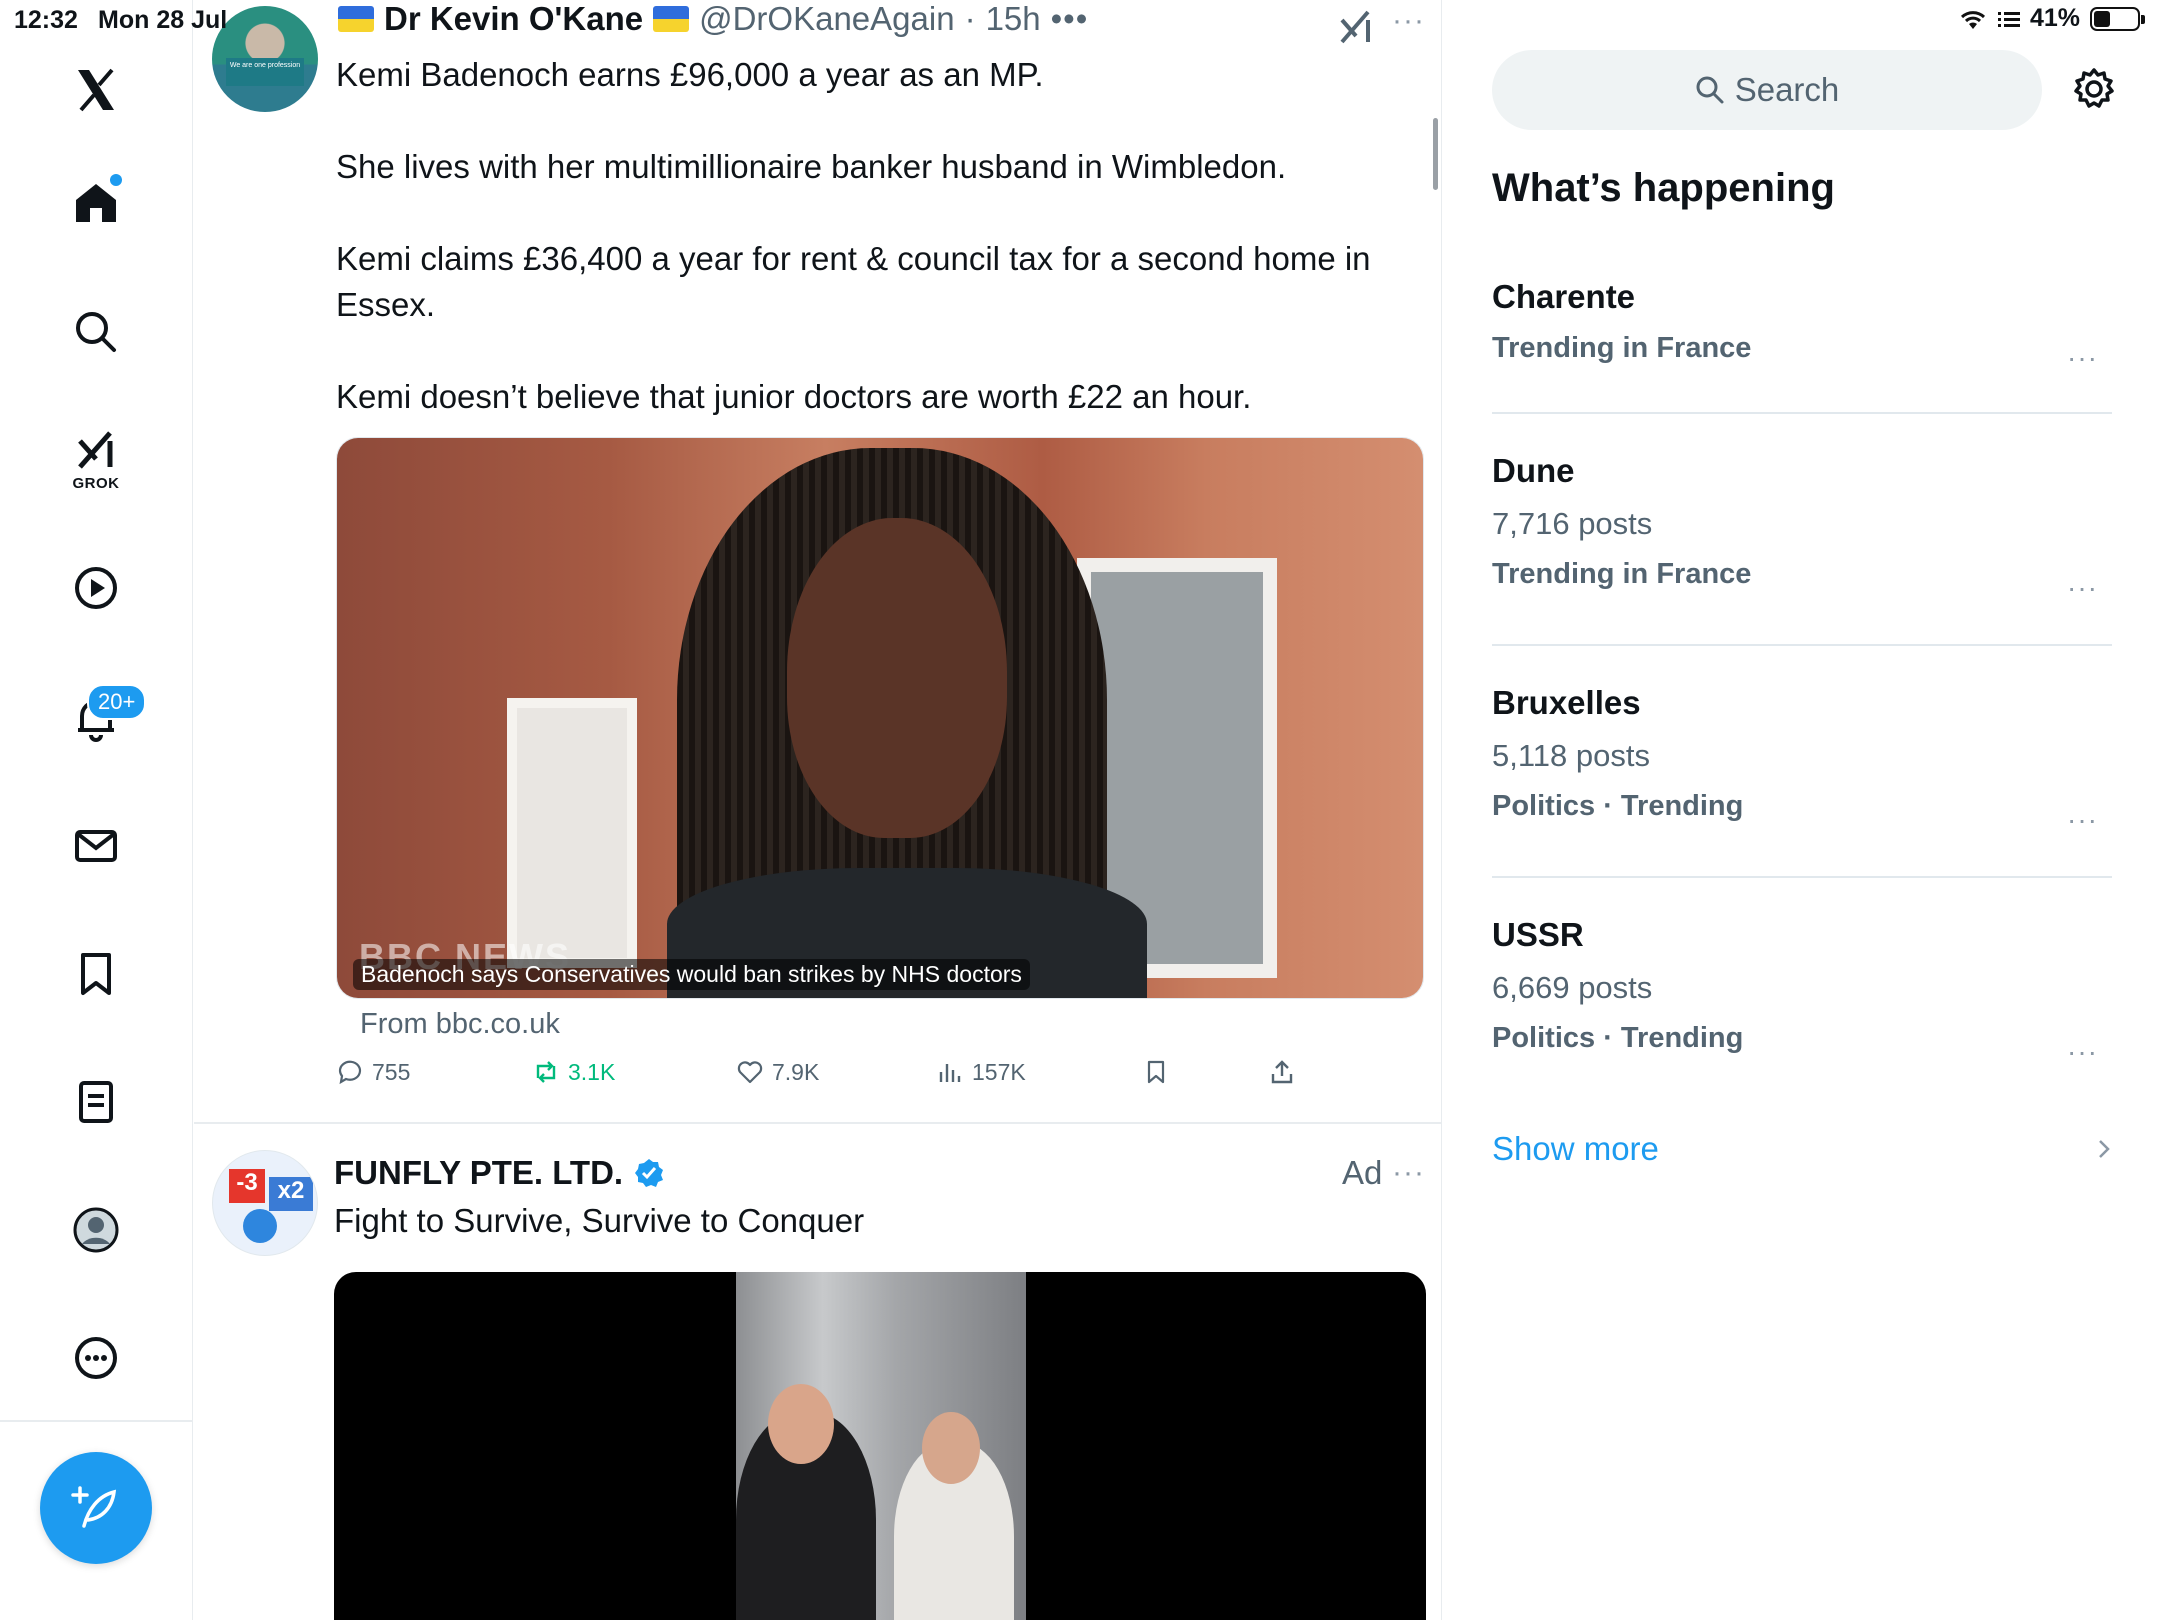 This screenshot has height=1620, width=2160. Describe the element at coordinates (391, 1071) in the screenshot. I see `reply-count: 755` at that location.